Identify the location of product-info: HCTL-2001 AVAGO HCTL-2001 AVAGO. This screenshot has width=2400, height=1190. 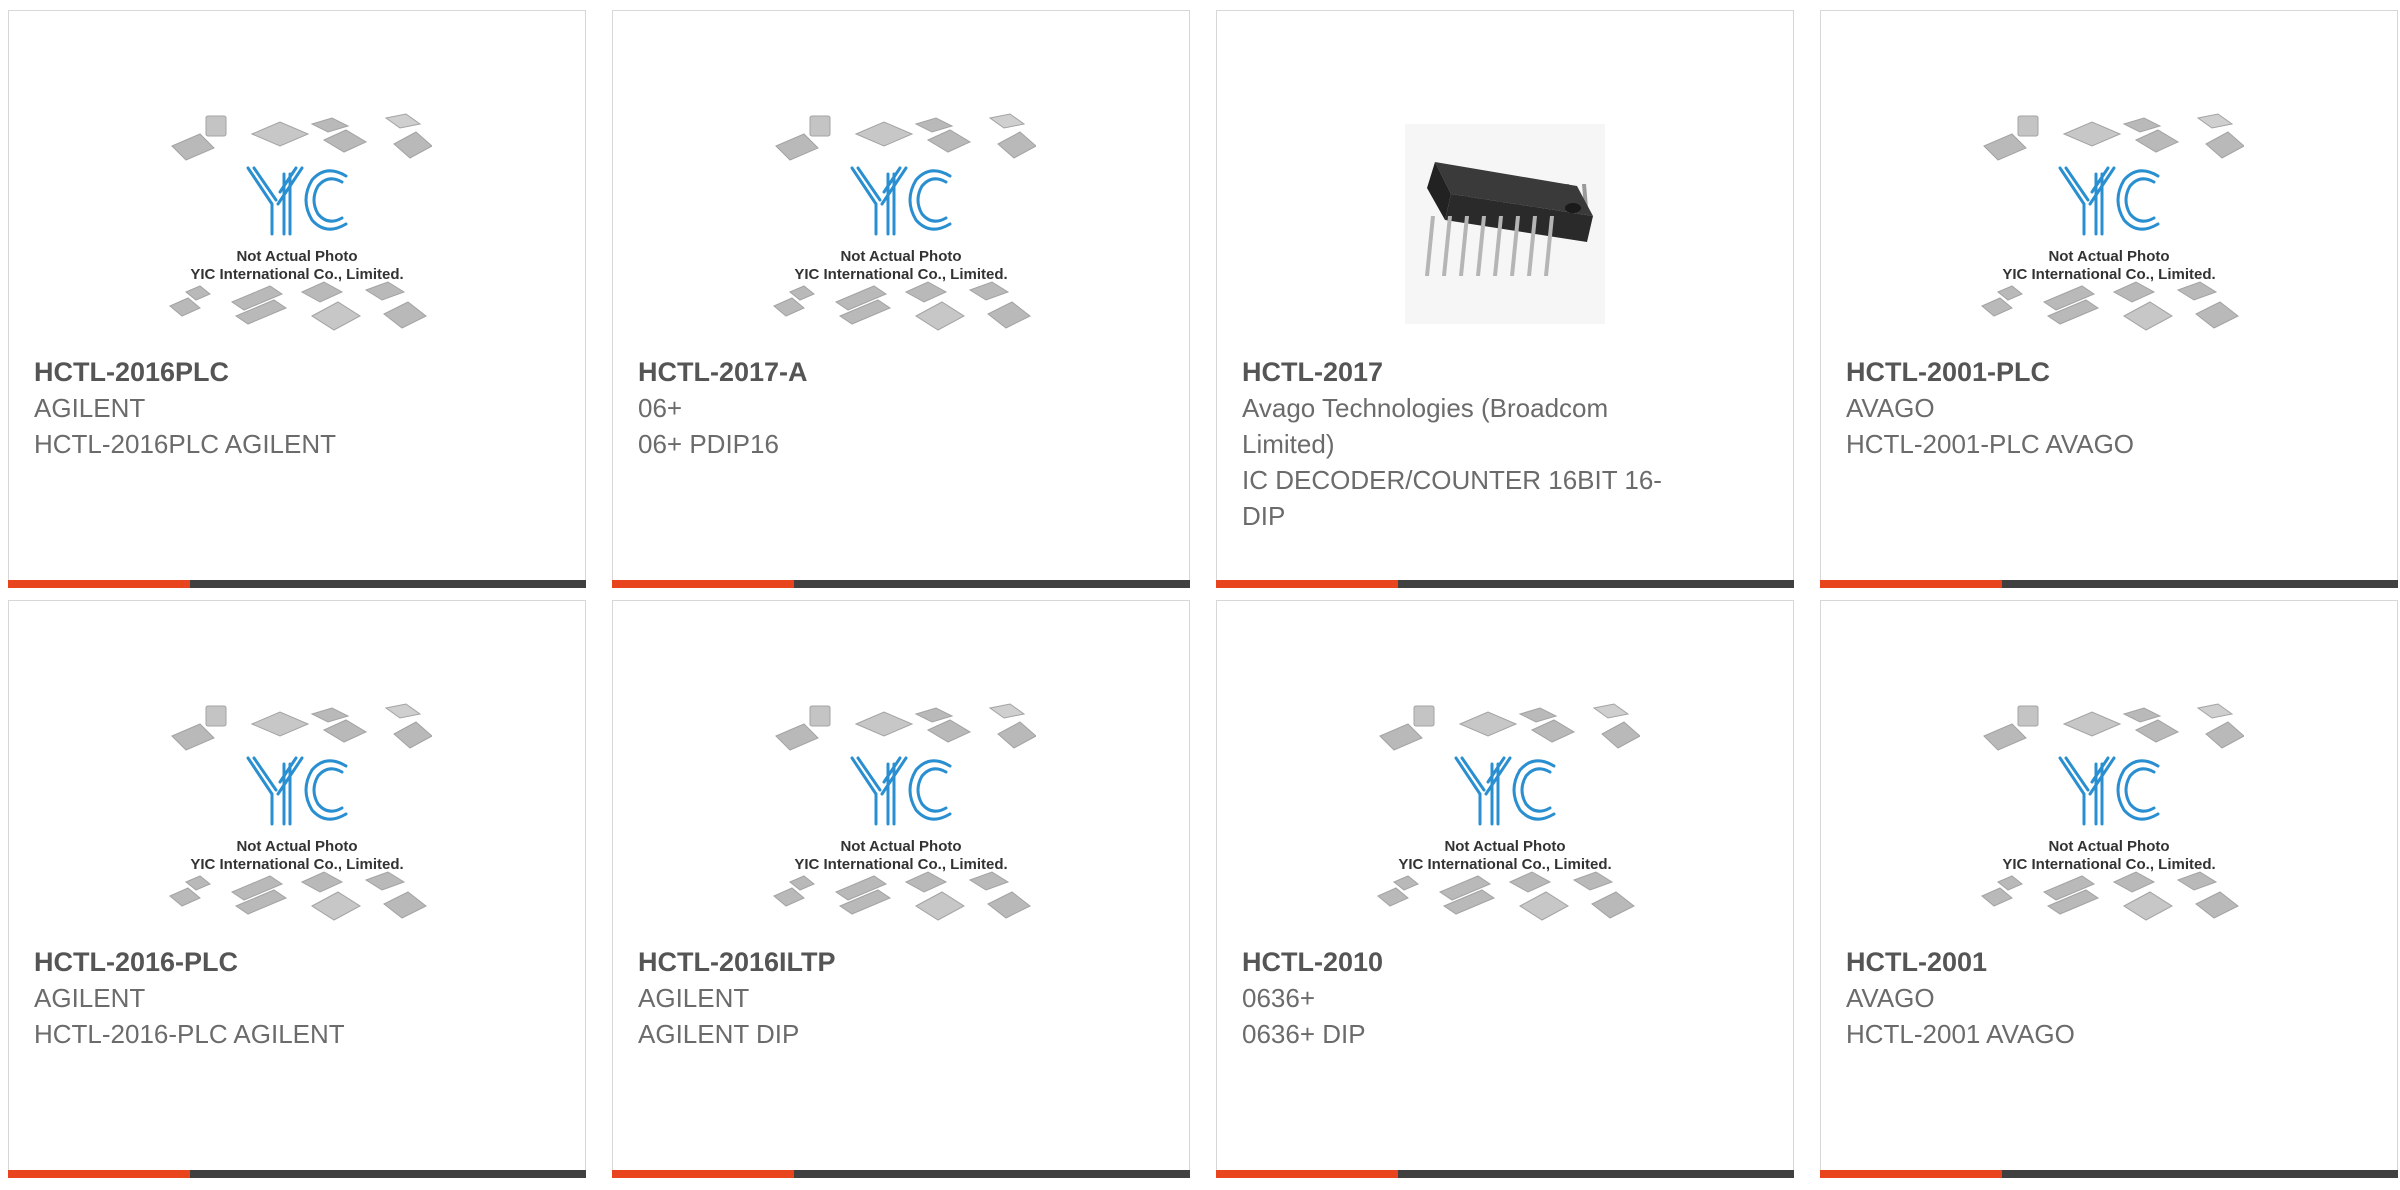
(2056, 998).